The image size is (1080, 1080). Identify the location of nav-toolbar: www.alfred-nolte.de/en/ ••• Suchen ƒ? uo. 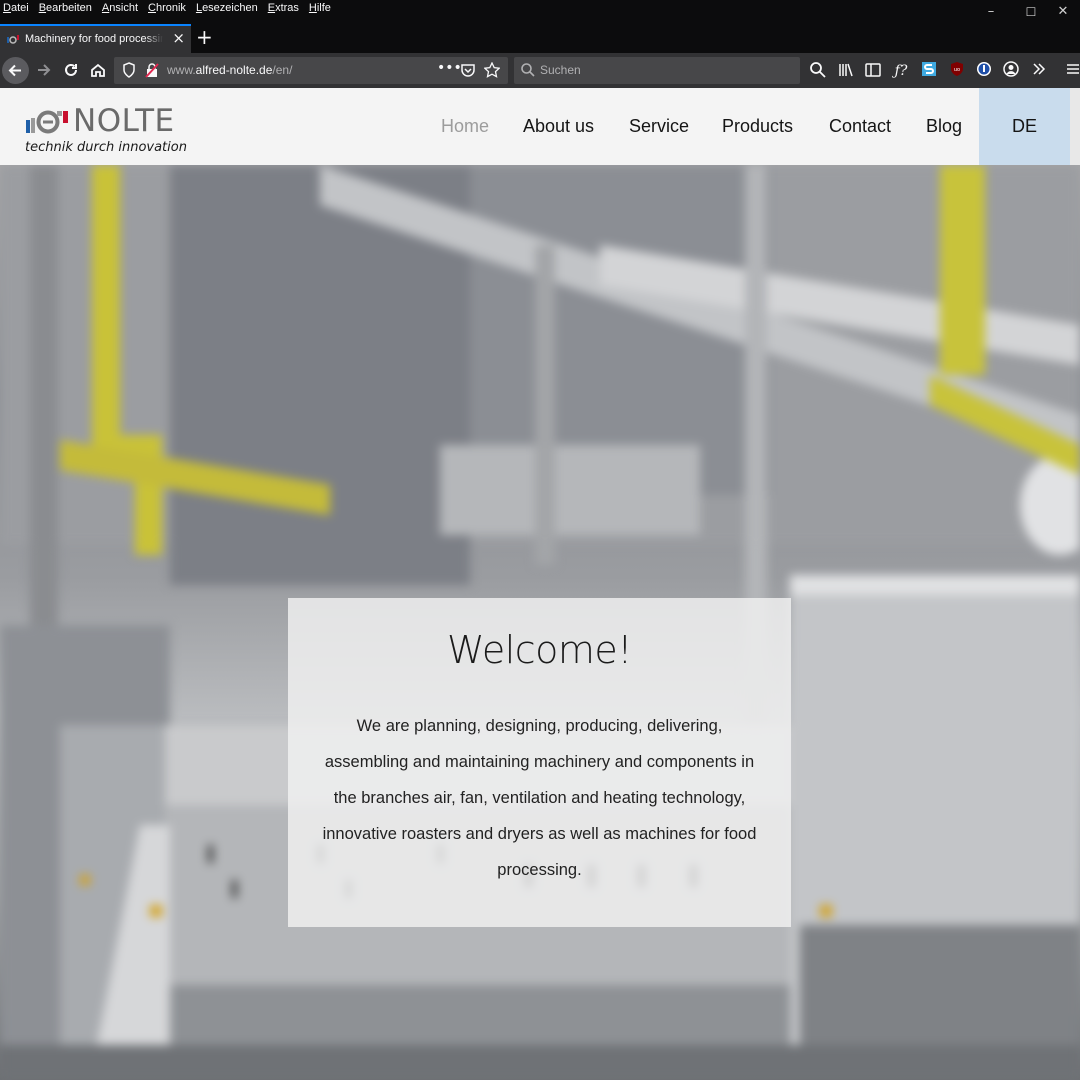
(540, 70).